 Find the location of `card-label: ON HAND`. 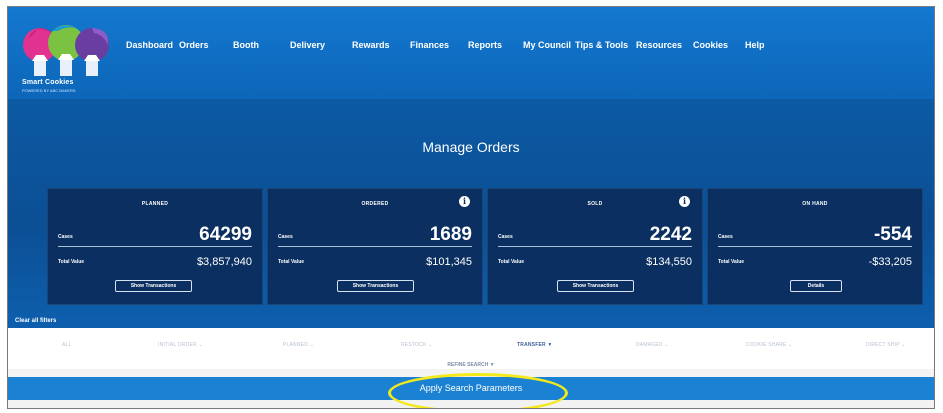

card-label: ON HAND is located at coordinates (815, 204).